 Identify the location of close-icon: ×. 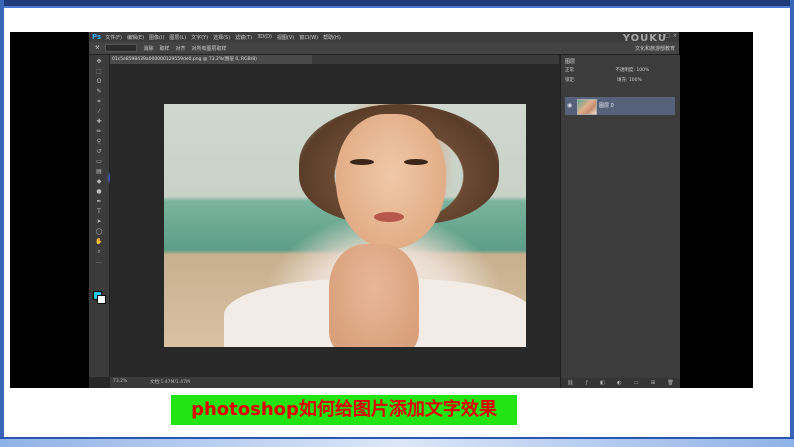
(675, 36).